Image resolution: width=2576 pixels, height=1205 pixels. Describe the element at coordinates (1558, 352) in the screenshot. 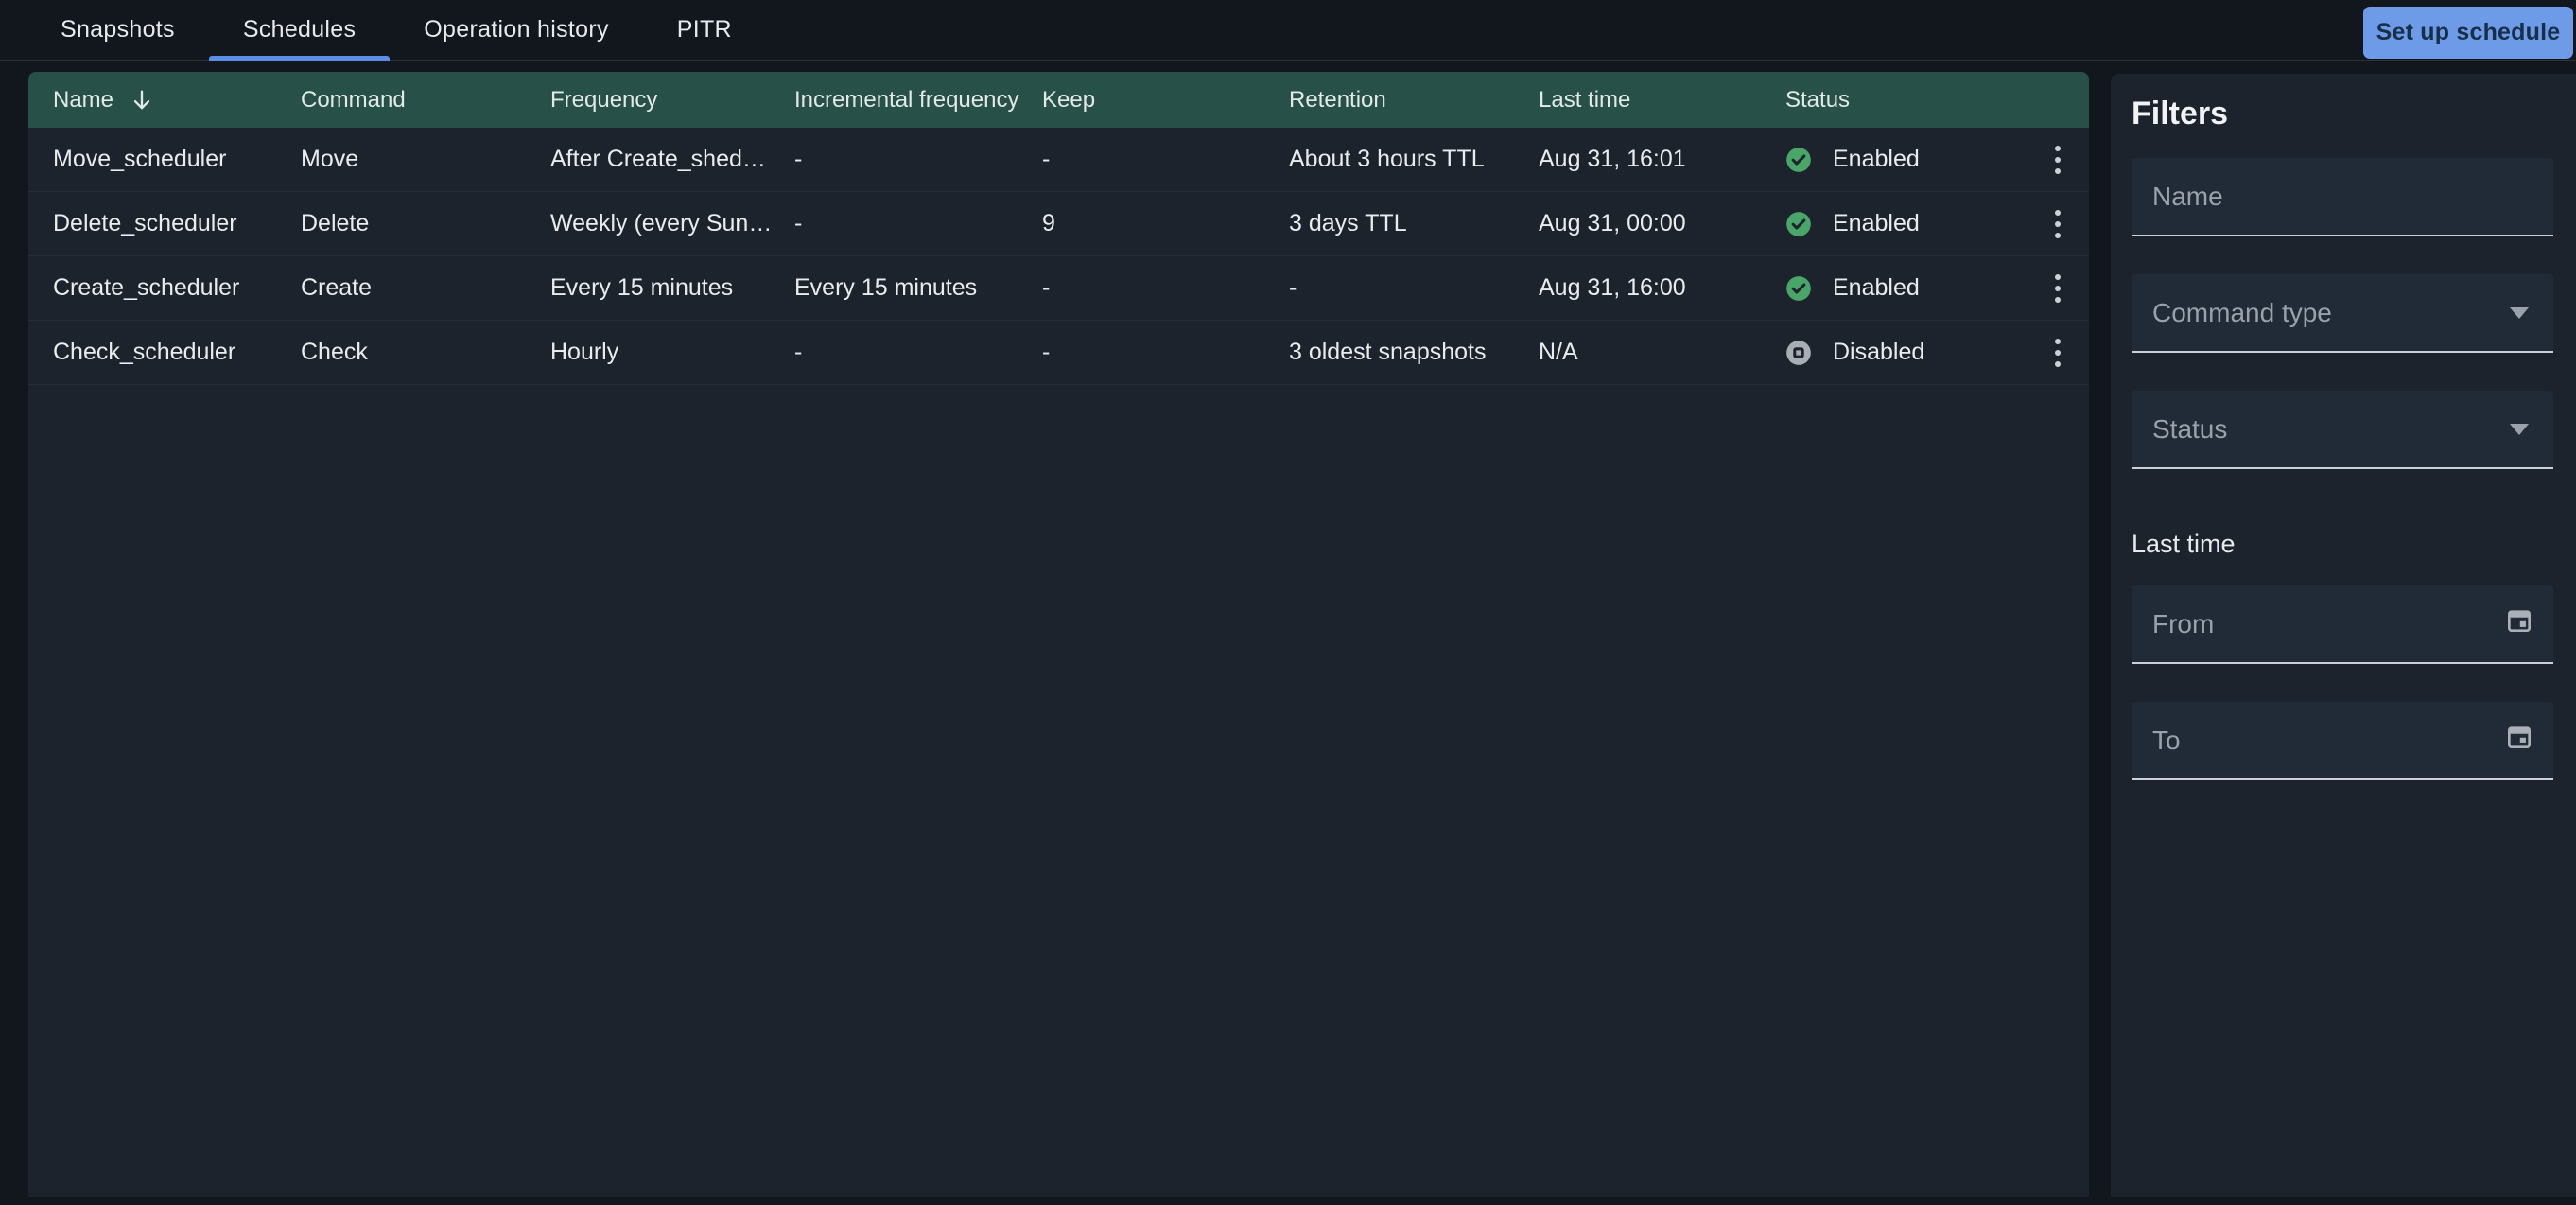

I see `cell-last-time: N/A` at that location.